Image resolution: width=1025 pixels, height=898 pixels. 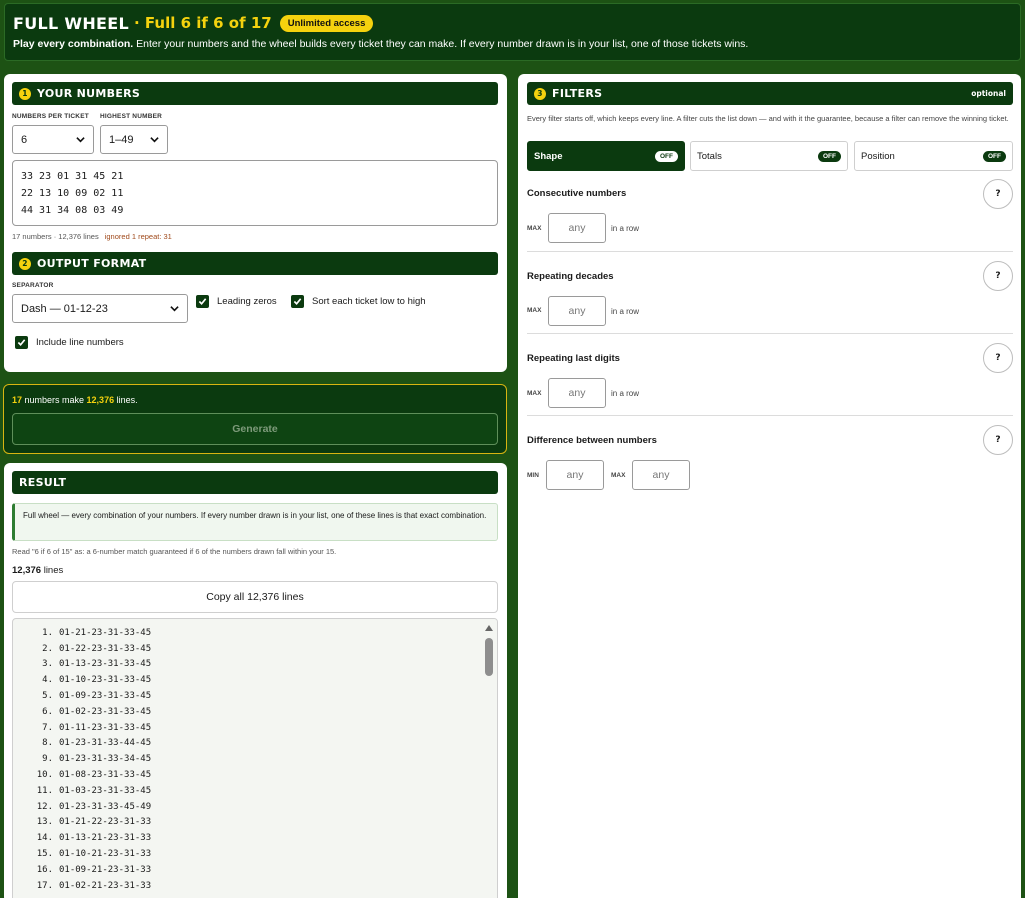 What do you see at coordinates (255, 680) in the screenshot?
I see `result-line: 4. 01-10-23-31-33-45` at bounding box center [255, 680].